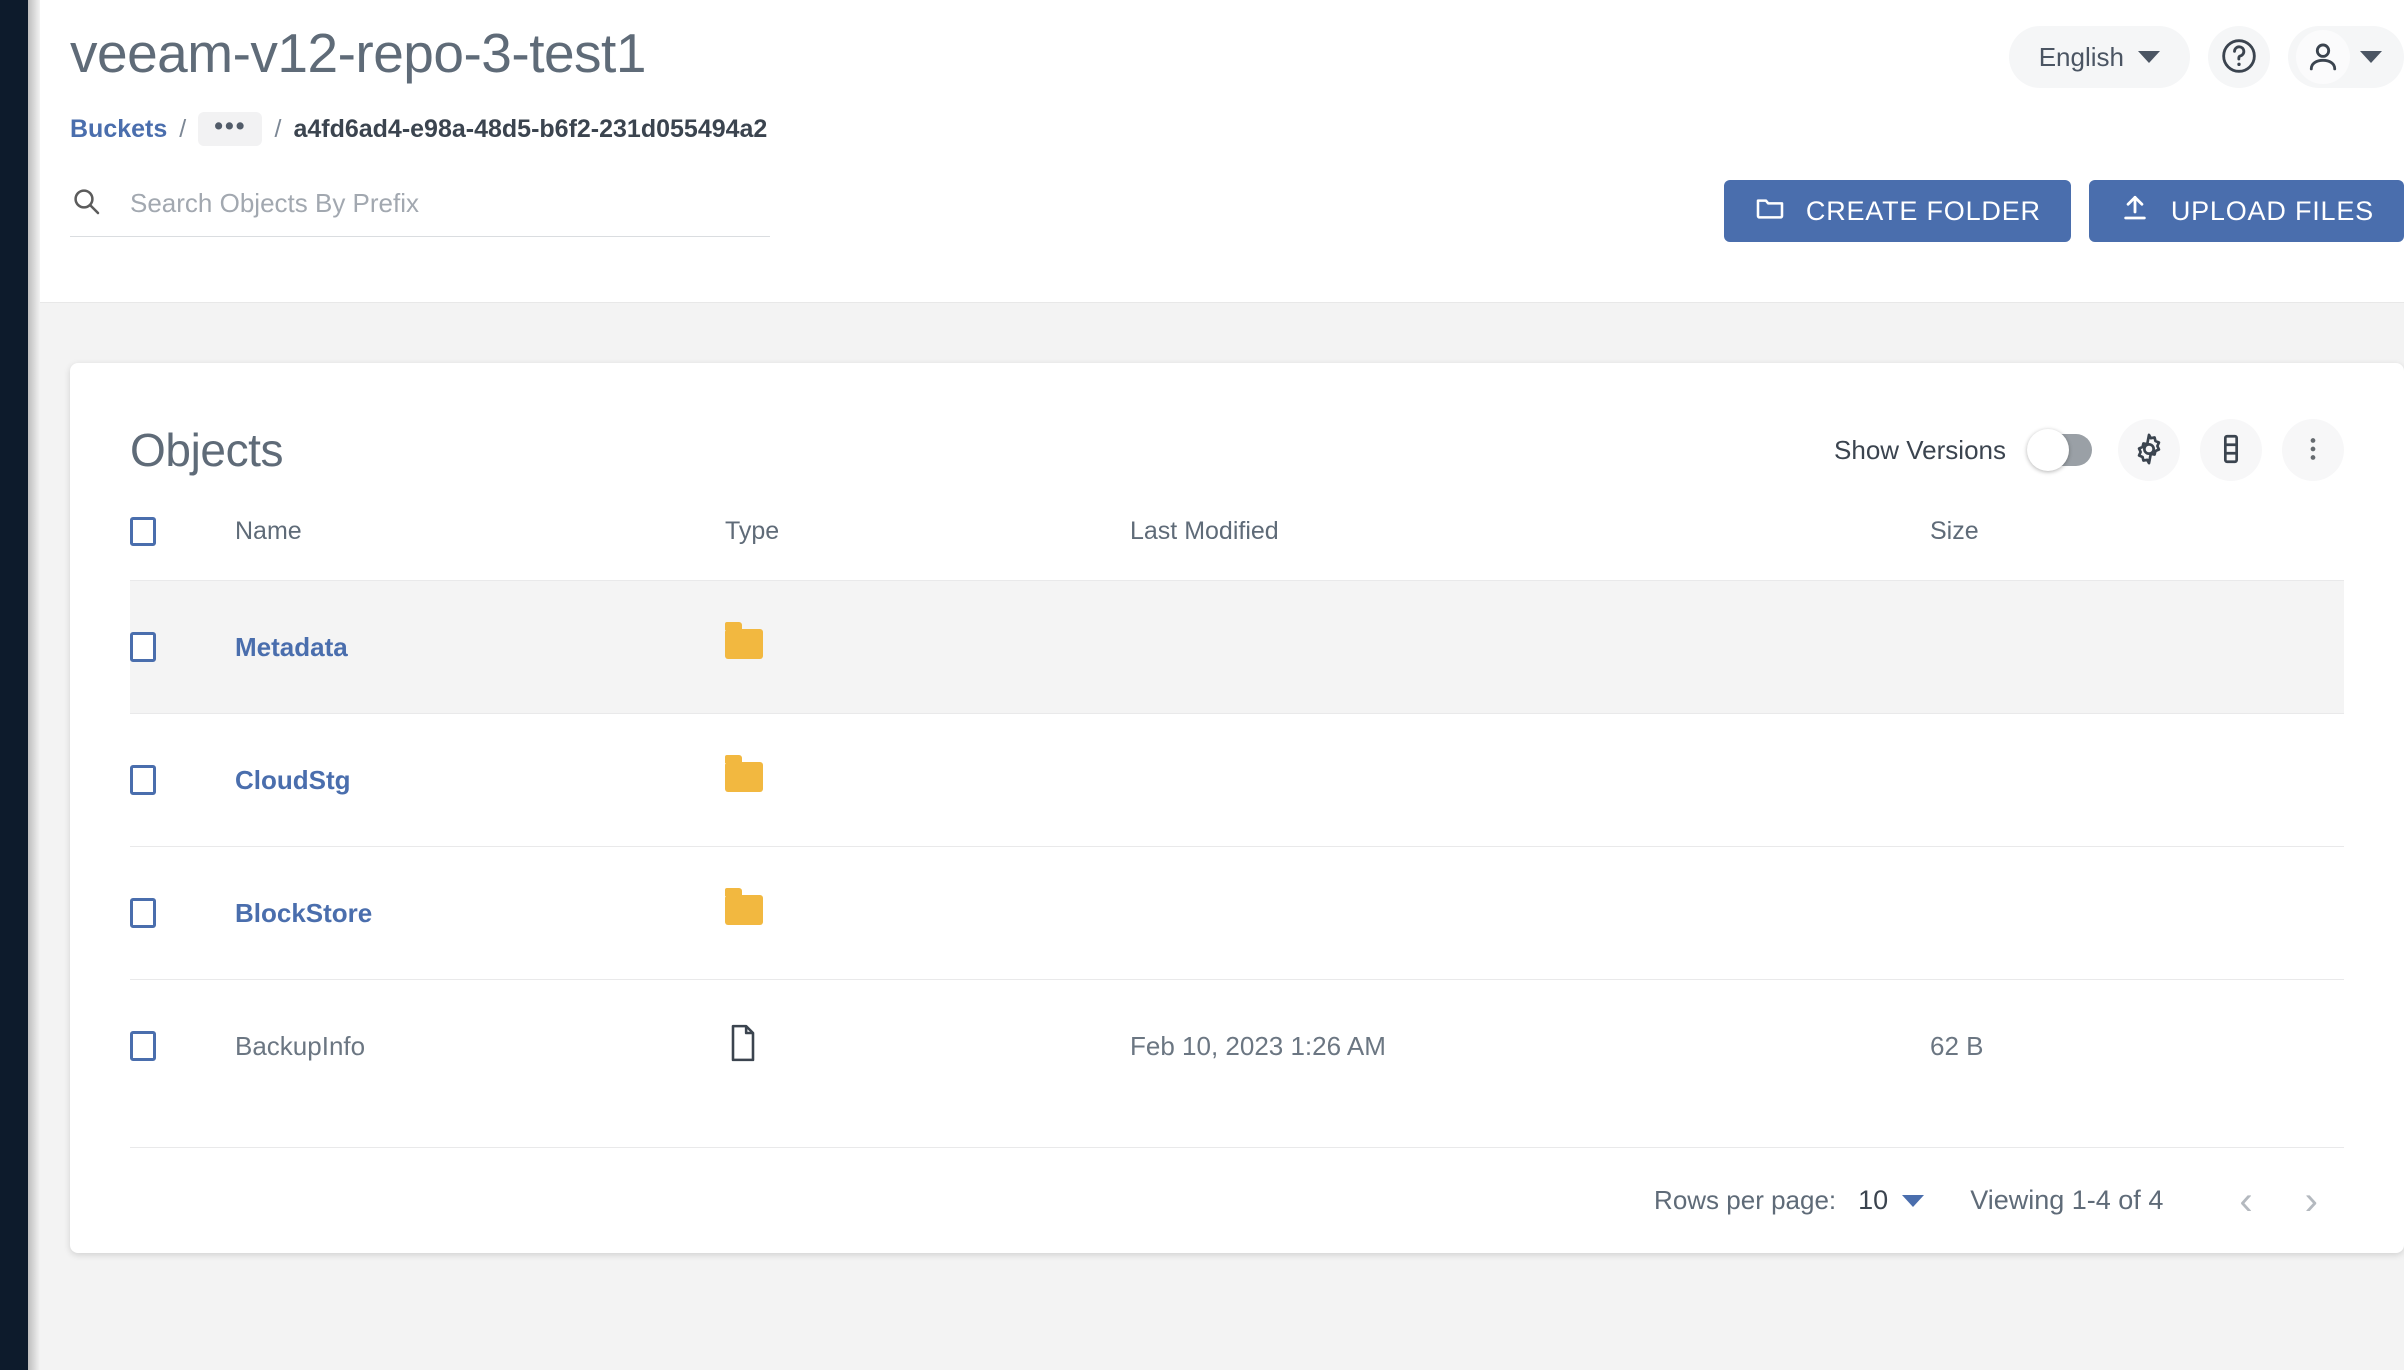  I want to click on show-versions-label: Show Versions, so click(1920, 449).